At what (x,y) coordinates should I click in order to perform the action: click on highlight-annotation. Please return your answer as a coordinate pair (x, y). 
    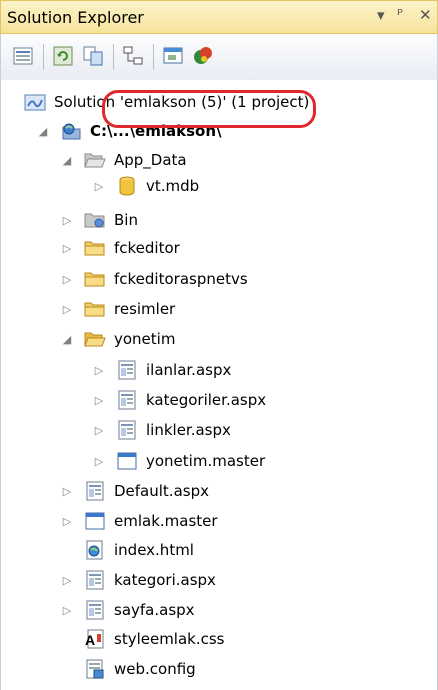
    Looking at the image, I should click on (209, 109).